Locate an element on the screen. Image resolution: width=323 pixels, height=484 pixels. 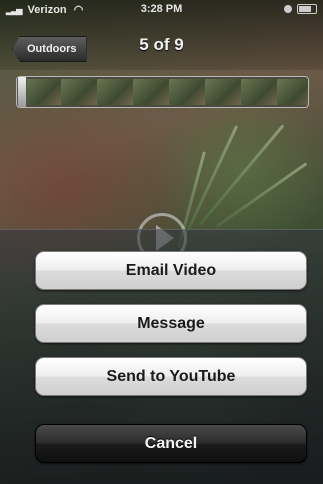
status-time: 3:28 PM is located at coordinates (161, 9).